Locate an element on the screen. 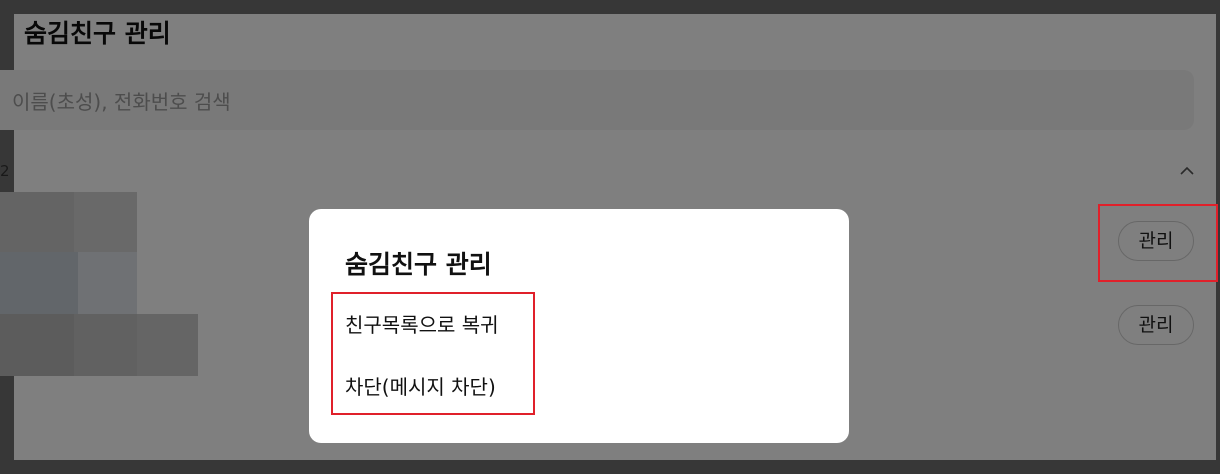  block-option: 차단(메시지 차단) is located at coordinates (420, 385).